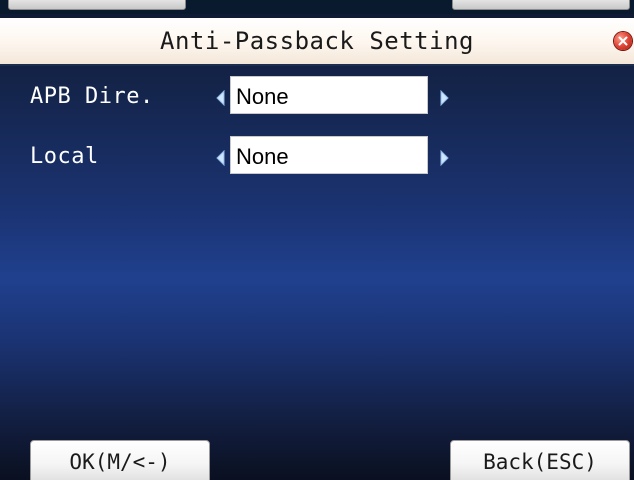 The image size is (634, 480). What do you see at coordinates (92, 96) in the screenshot?
I see `setting-label-apb-direction: APB Dire.` at bounding box center [92, 96].